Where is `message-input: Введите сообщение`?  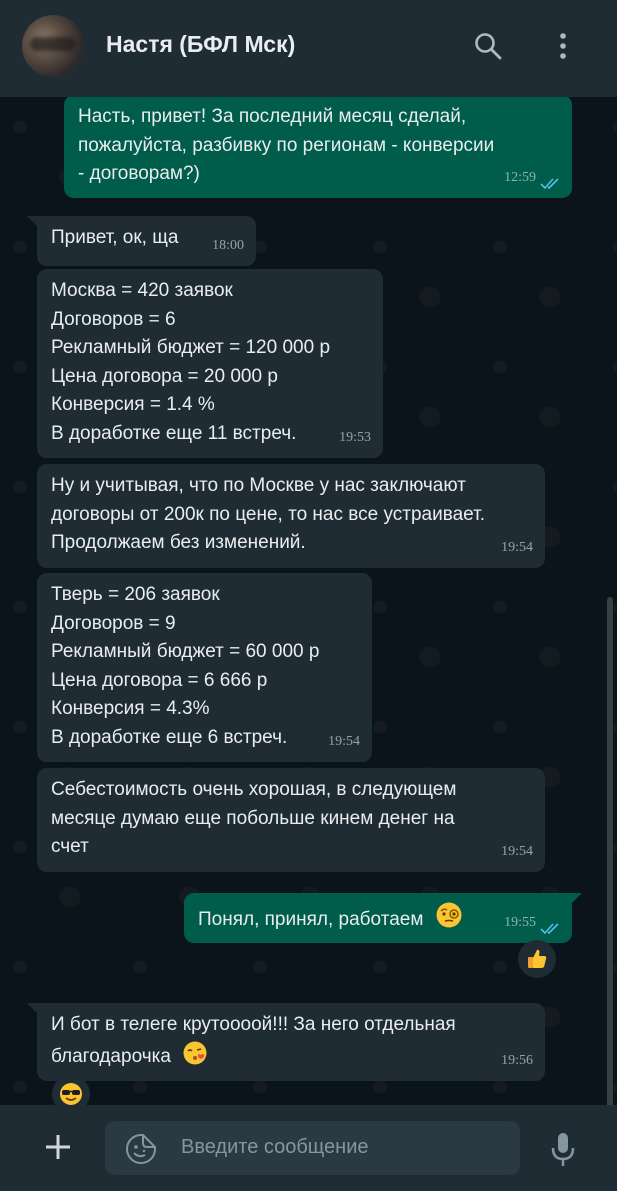 message-input: Введите сообщение is located at coordinates (312, 1148).